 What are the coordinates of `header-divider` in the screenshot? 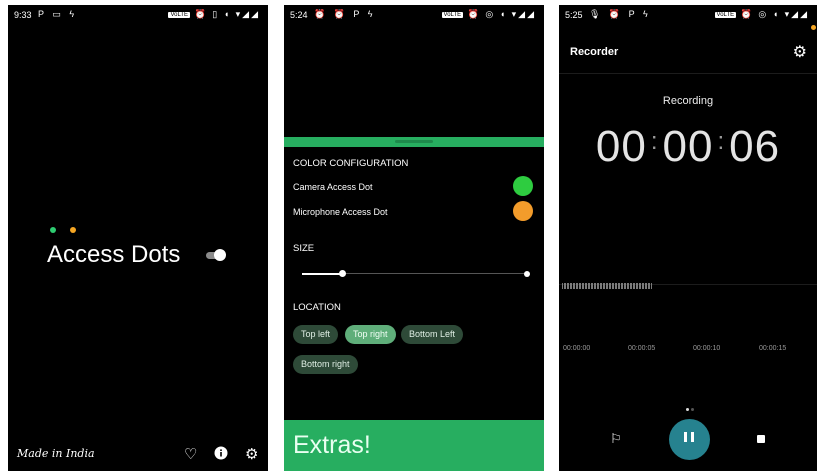 It's located at (688, 73).